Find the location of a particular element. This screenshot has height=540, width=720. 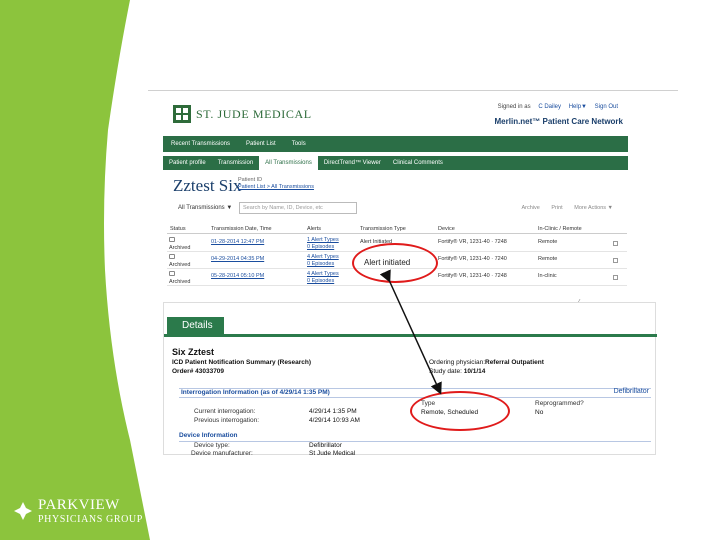

row-device: Fortify® VR, 1231-40 · 7240 is located at coordinates (472, 259).